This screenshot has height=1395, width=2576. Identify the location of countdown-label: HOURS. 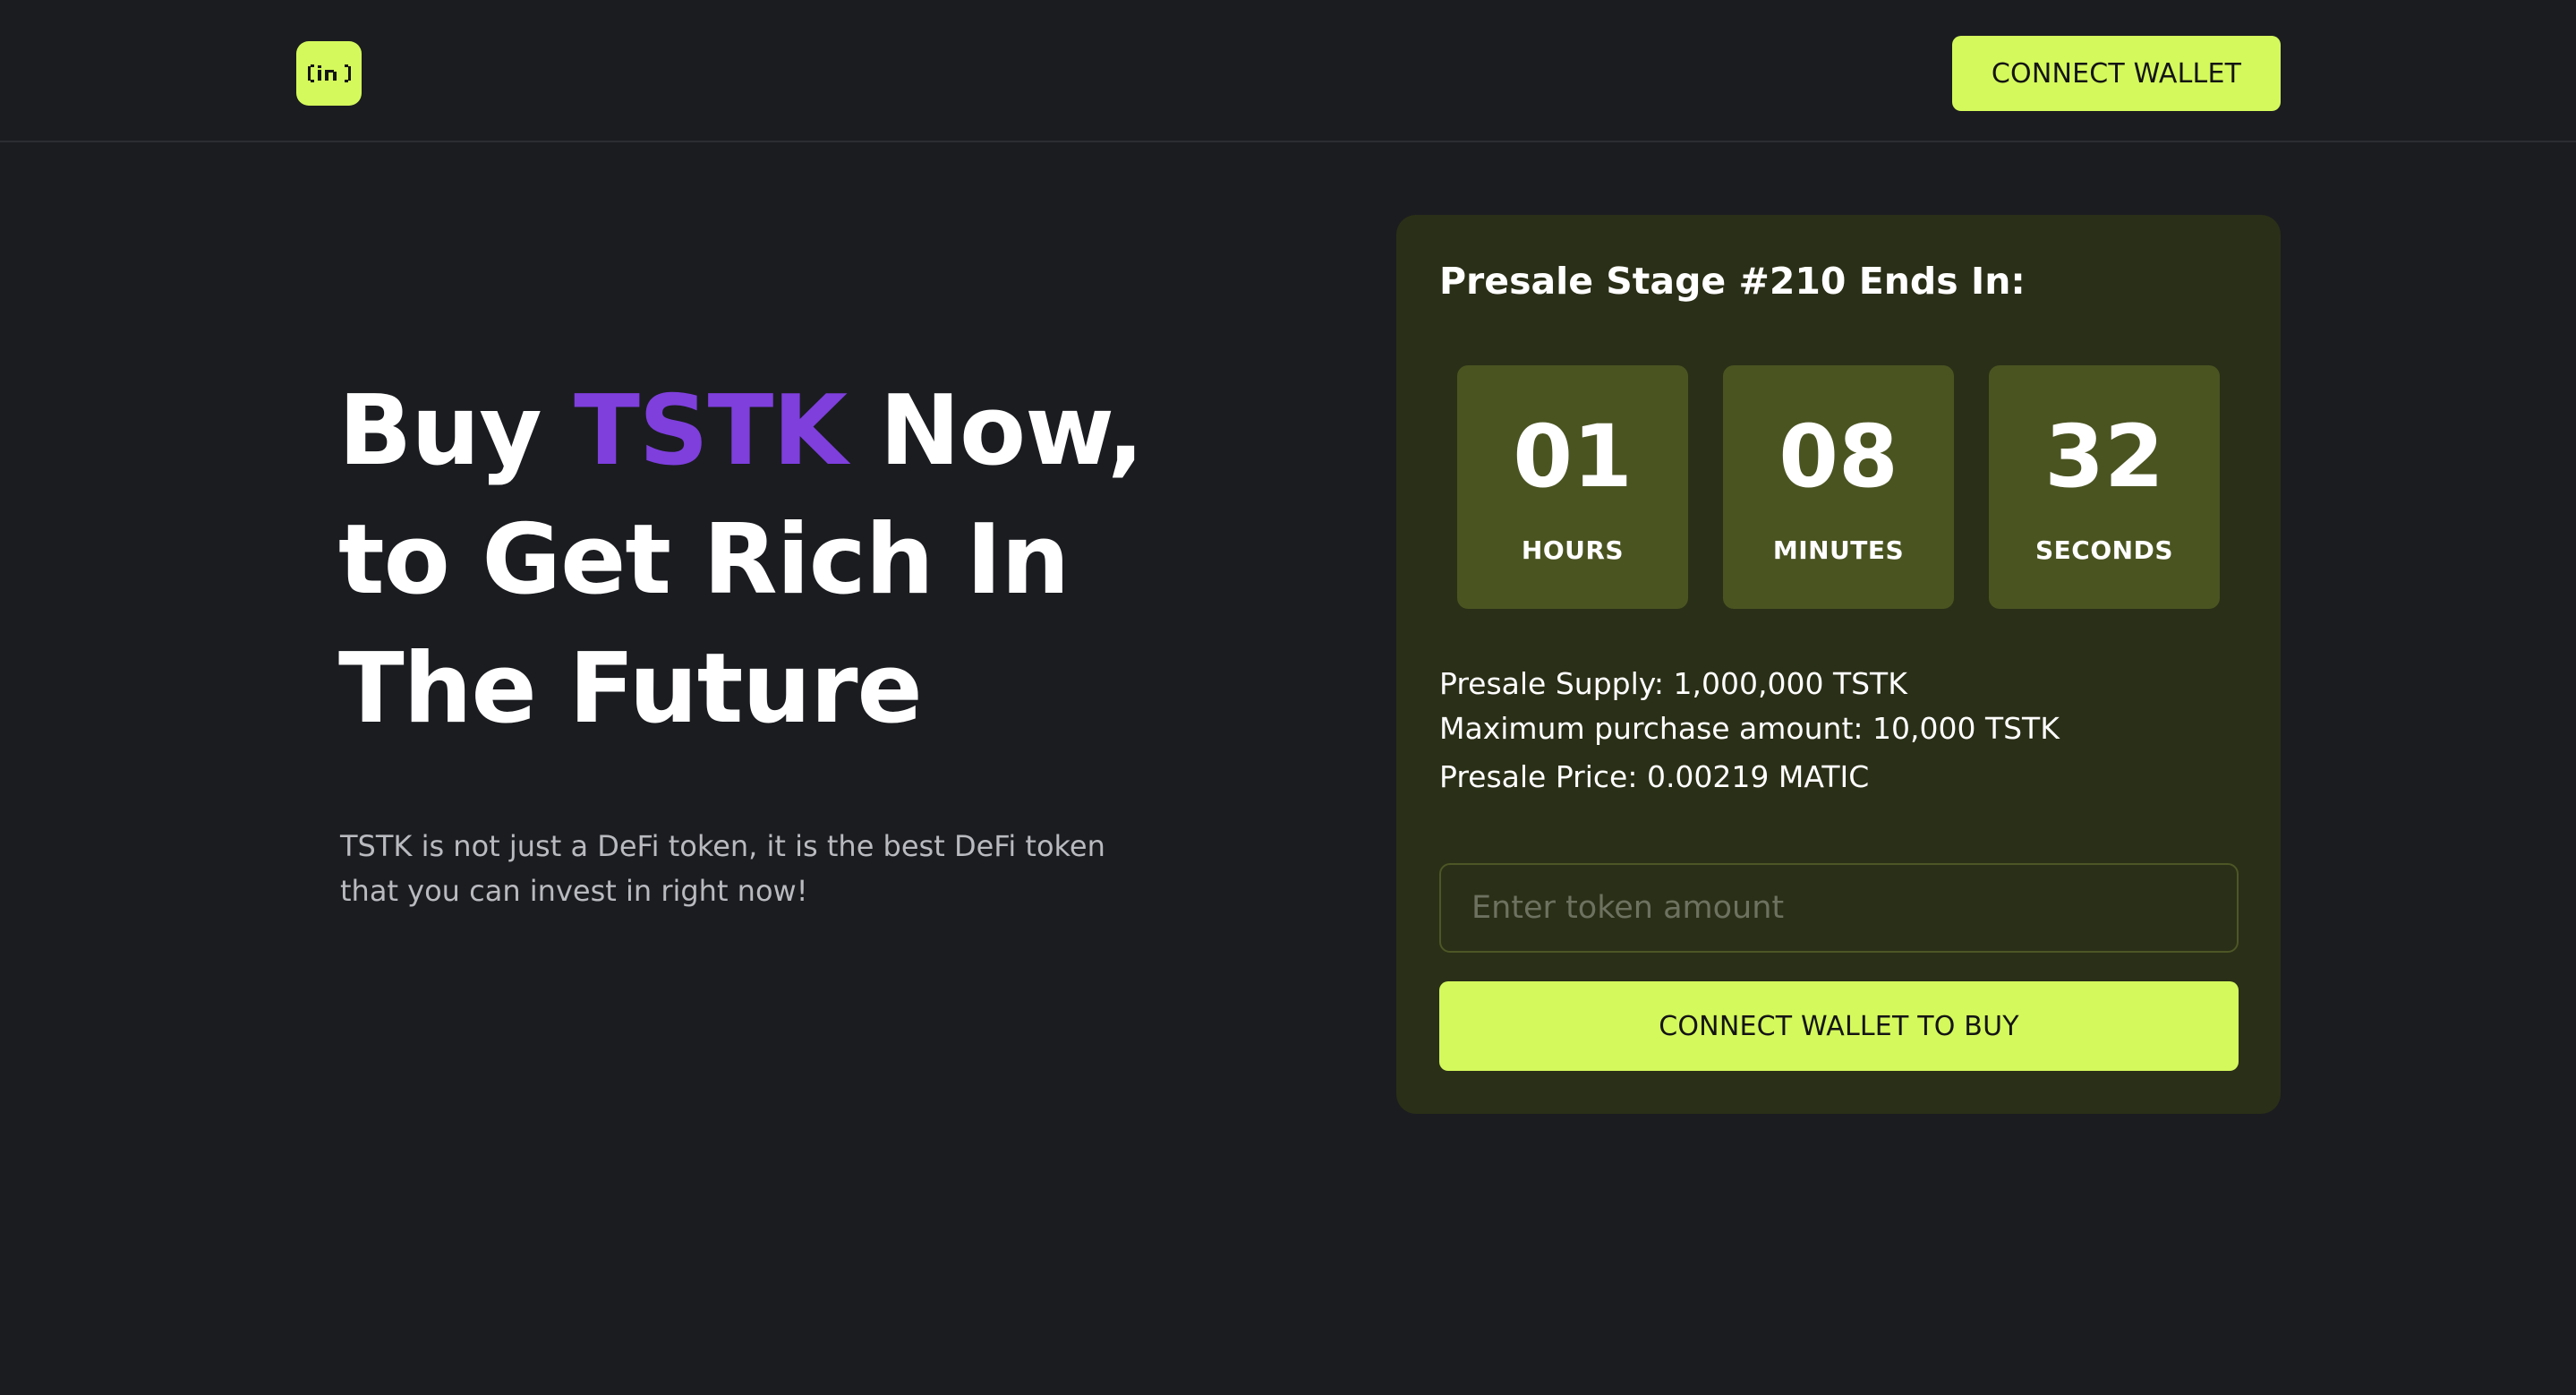
(1573, 550).